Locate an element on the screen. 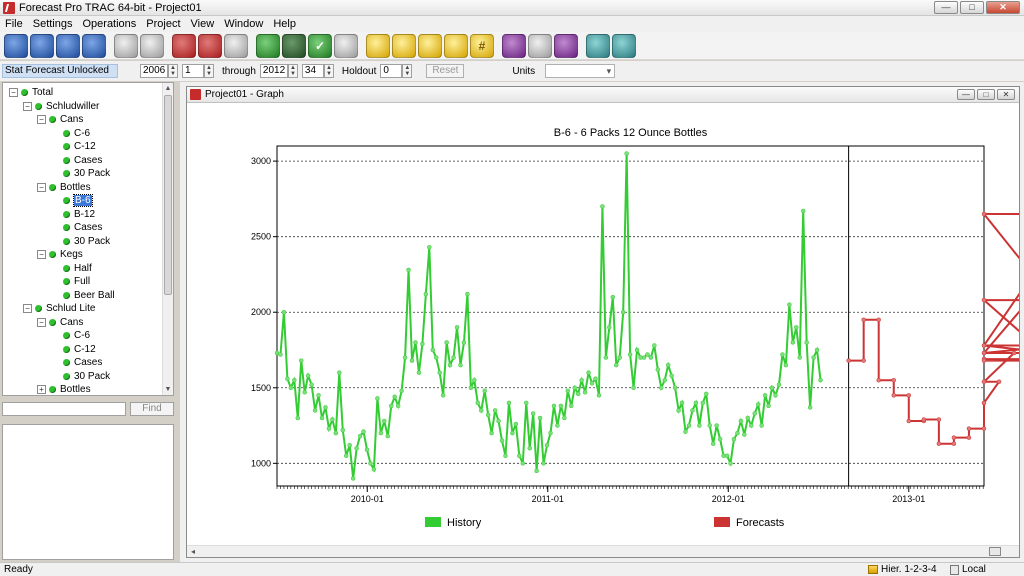 The image size is (1024, 576). graph-window-titlebar: Project01 - Graph — □ ✕ is located at coordinates (603, 95).